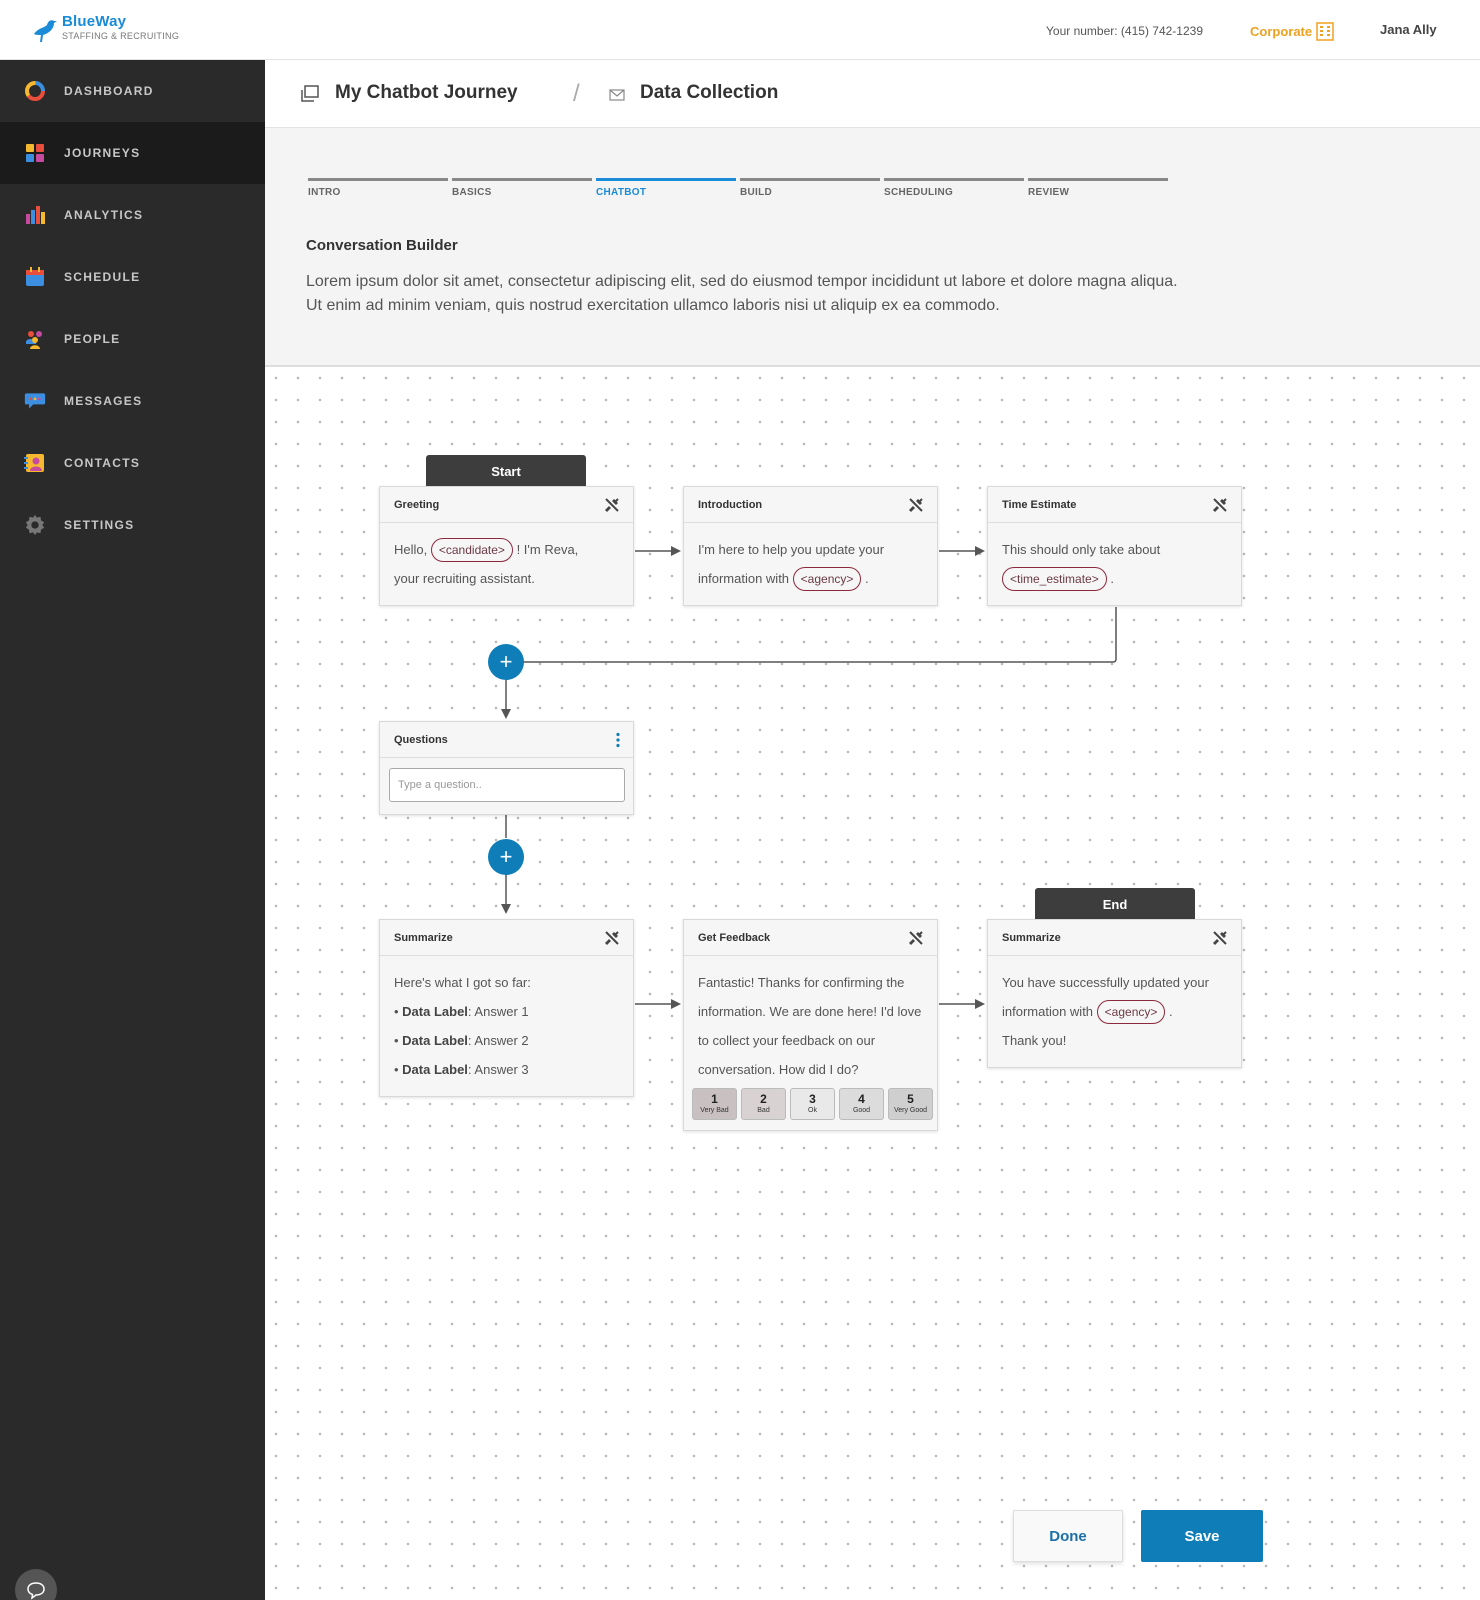  Describe the element at coordinates (714, 1099) in the screenshot. I see `rating-number: 1` at that location.